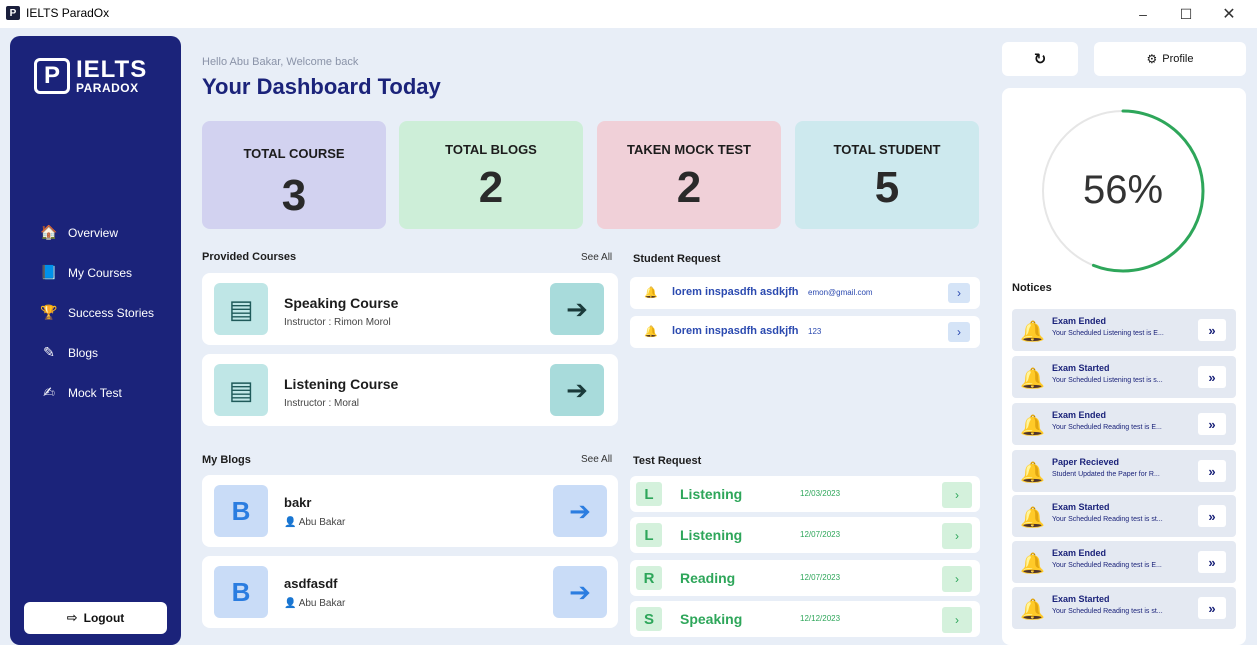  What do you see at coordinates (1178, 59) in the screenshot?
I see `profile-label: Profile` at bounding box center [1178, 59].